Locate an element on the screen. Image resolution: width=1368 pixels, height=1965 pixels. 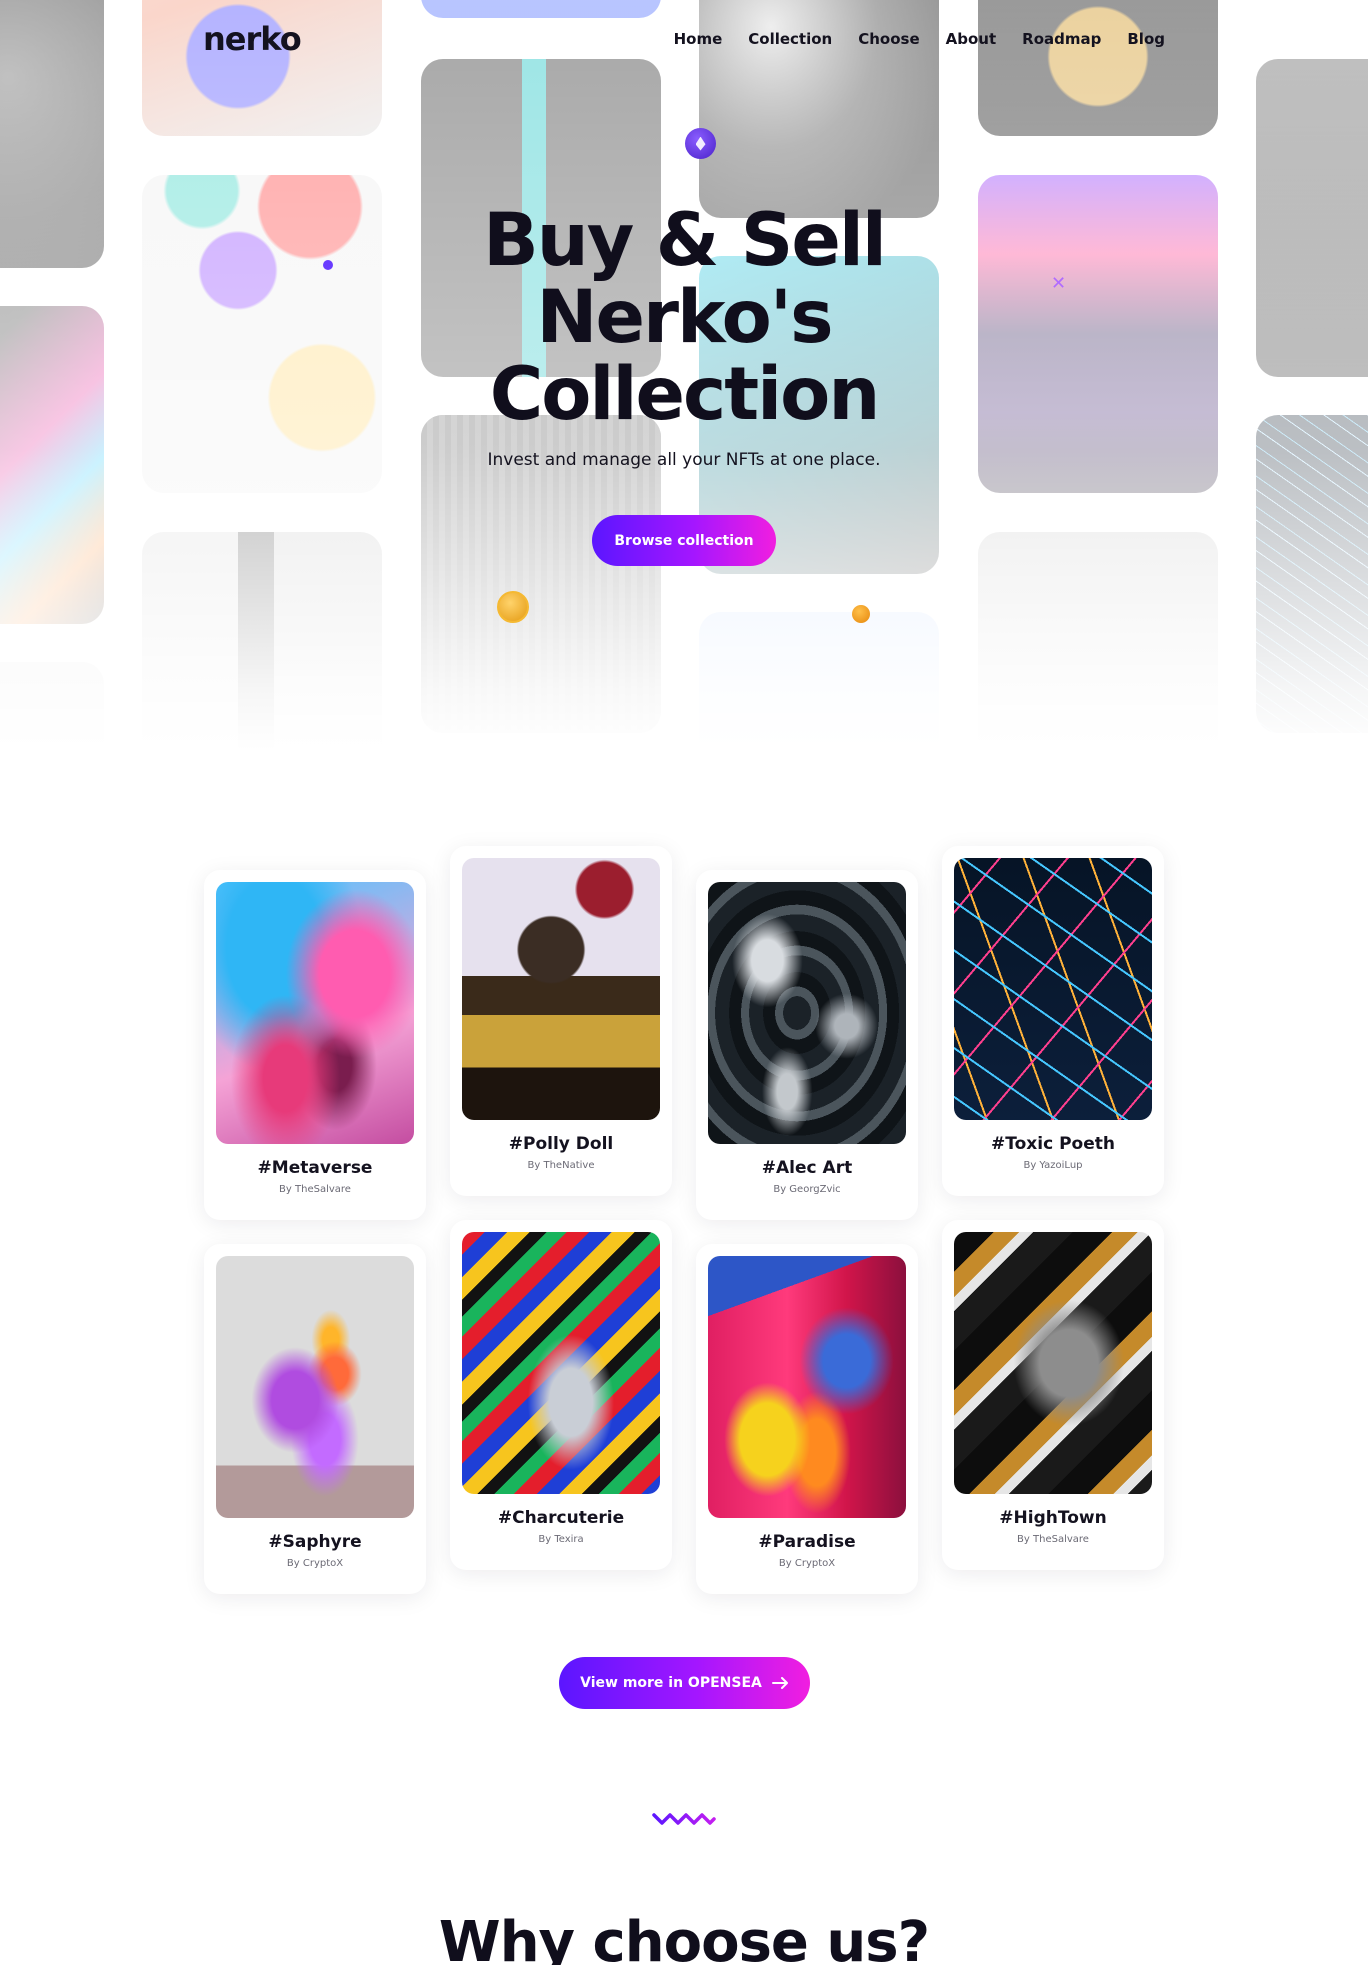
hero-title: Buy & Sell Nerko's Collection is located at coordinates (684, 317).